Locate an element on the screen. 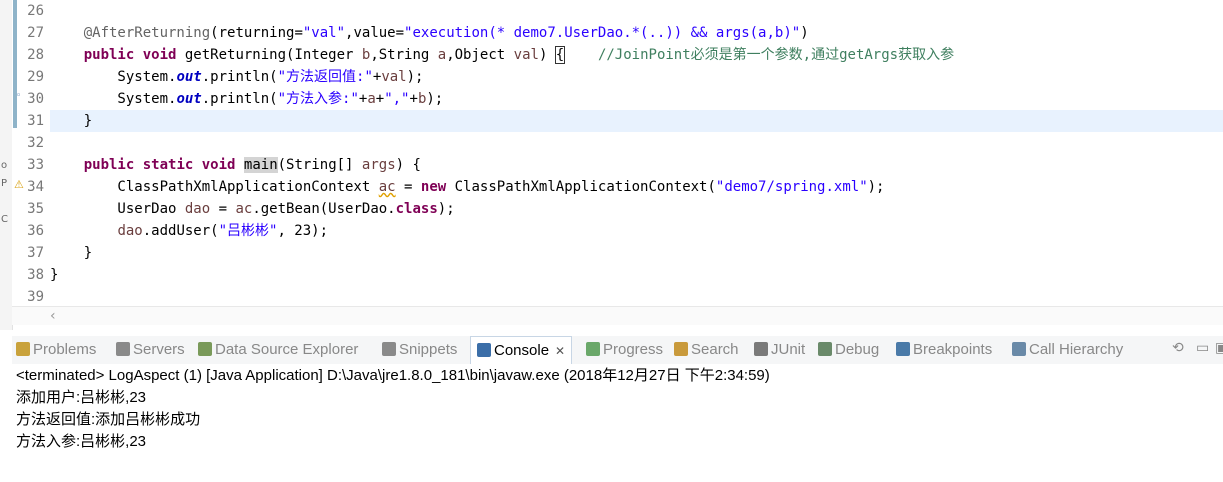 Image resolution: width=1223 pixels, height=482 pixels. edge-marker: o is located at coordinates (4, 165).